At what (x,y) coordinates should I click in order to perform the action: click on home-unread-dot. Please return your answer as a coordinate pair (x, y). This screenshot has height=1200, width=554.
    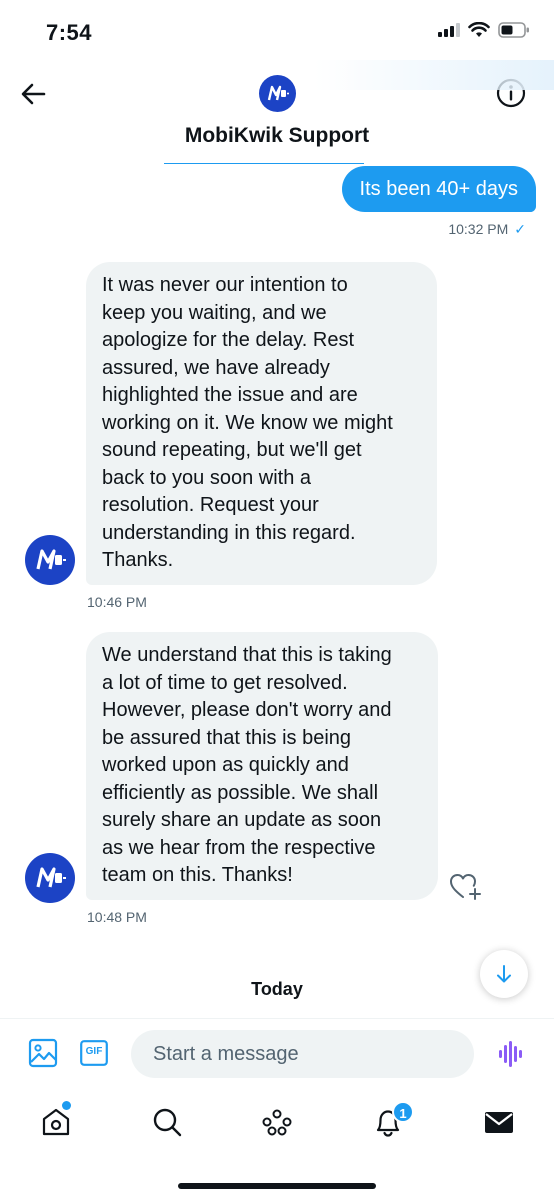
    Looking at the image, I should click on (66, 1105).